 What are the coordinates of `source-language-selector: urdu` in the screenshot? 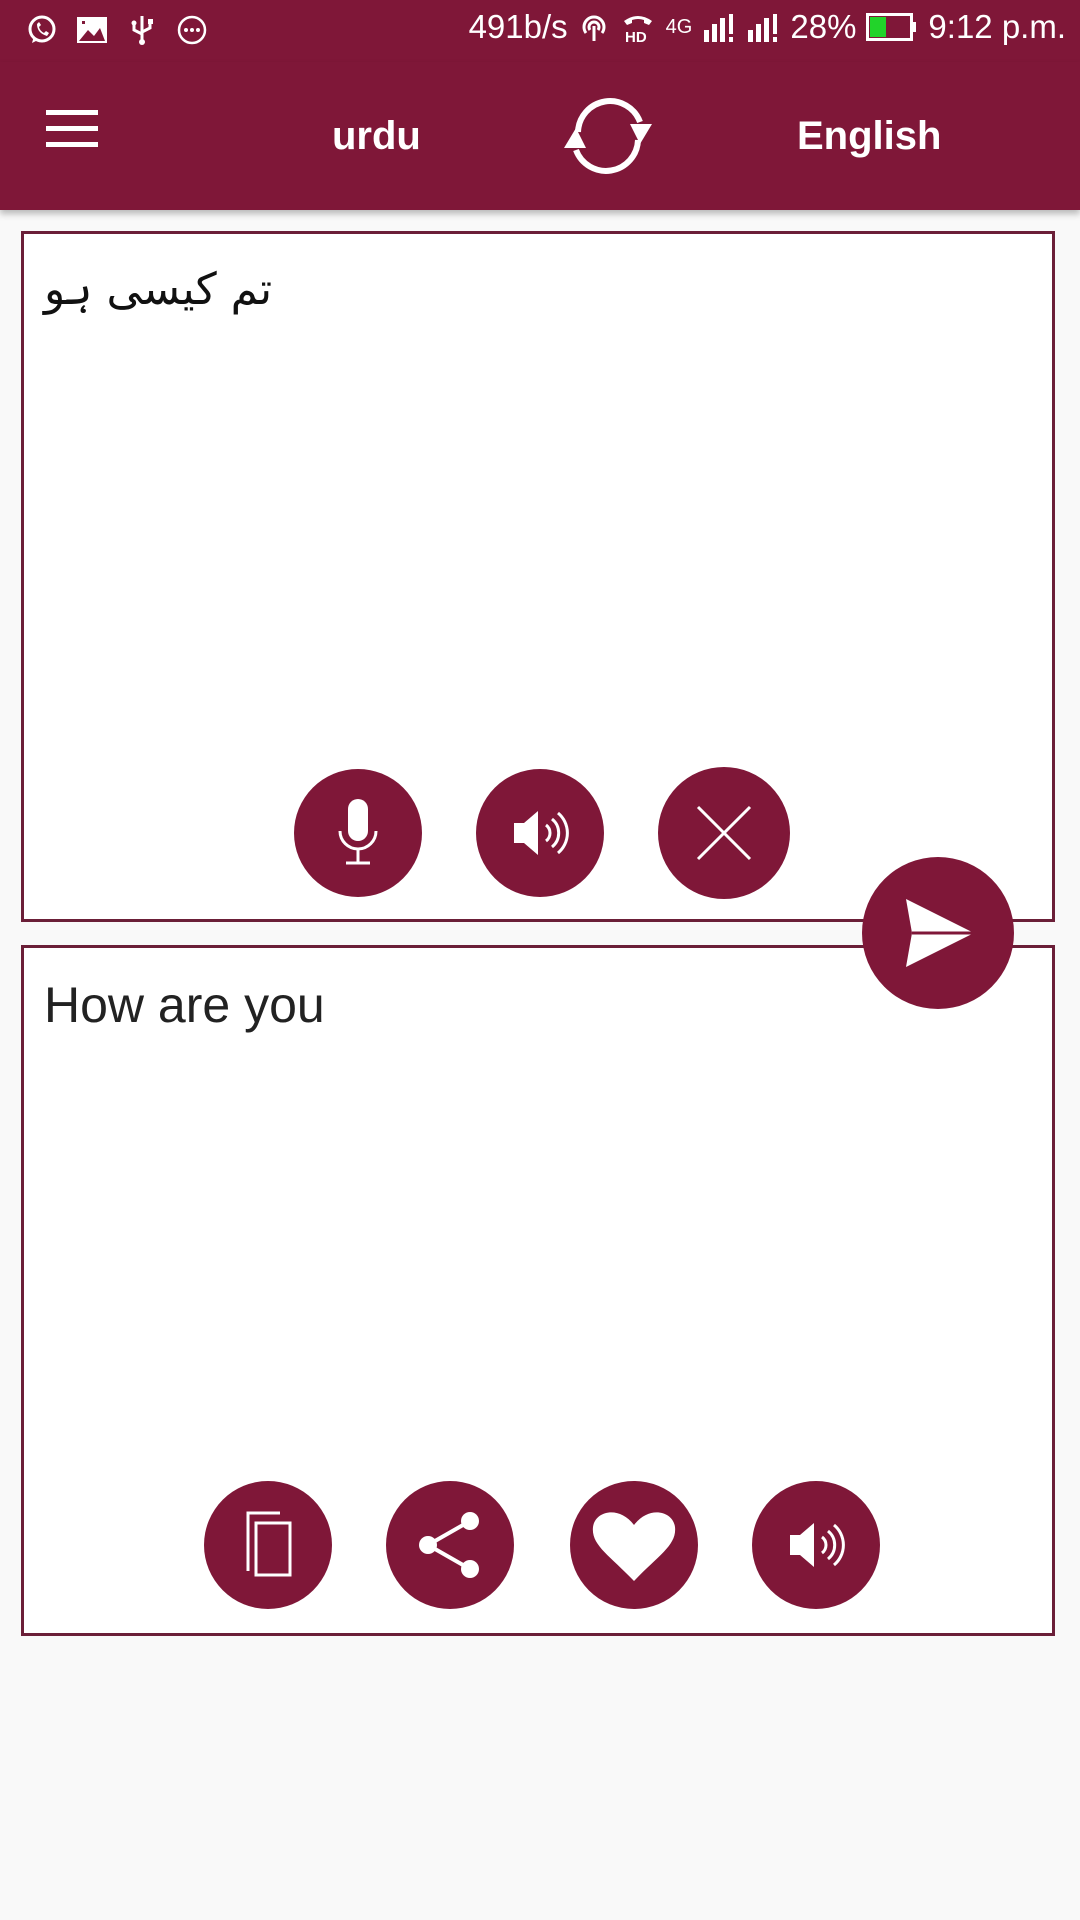 It's located at (376, 136).